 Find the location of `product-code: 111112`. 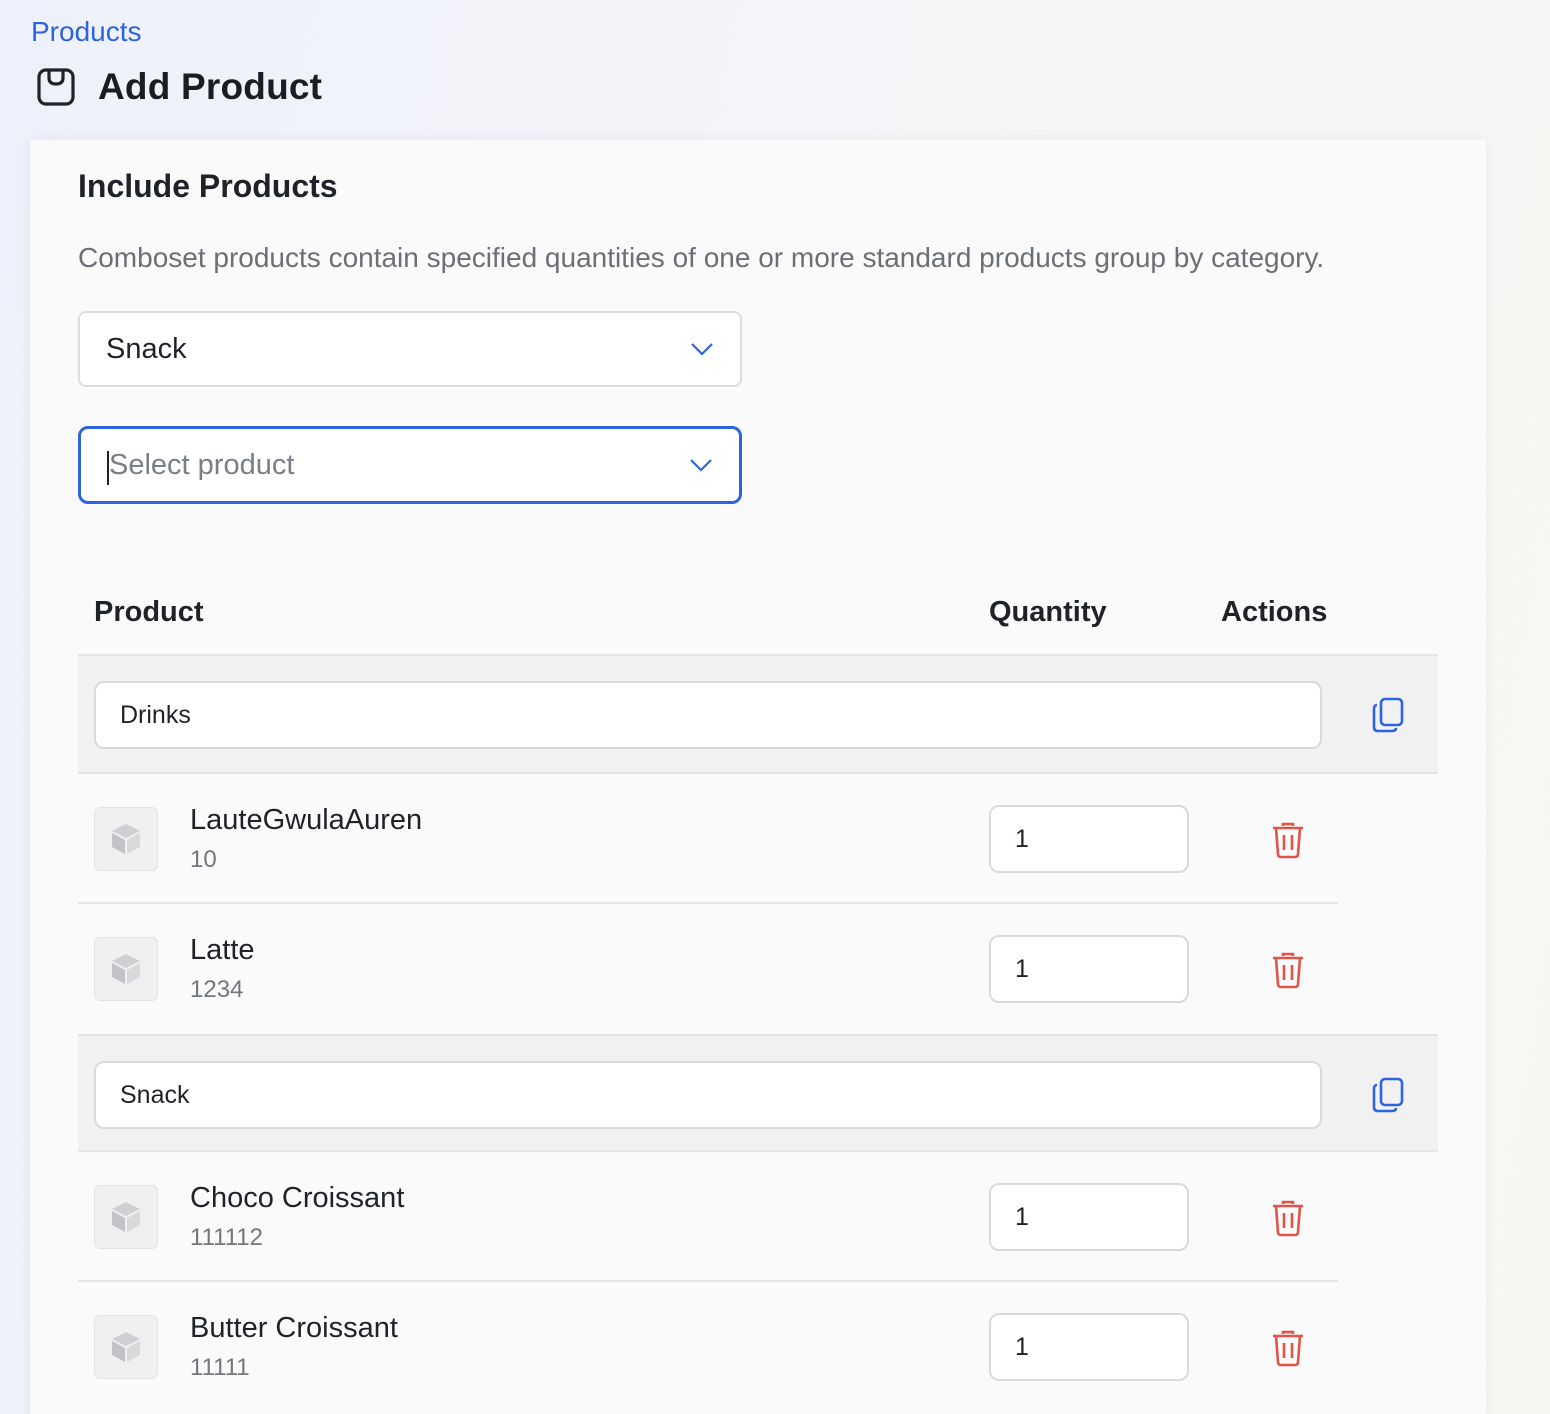

product-code: 111112 is located at coordinates (226, 1237).